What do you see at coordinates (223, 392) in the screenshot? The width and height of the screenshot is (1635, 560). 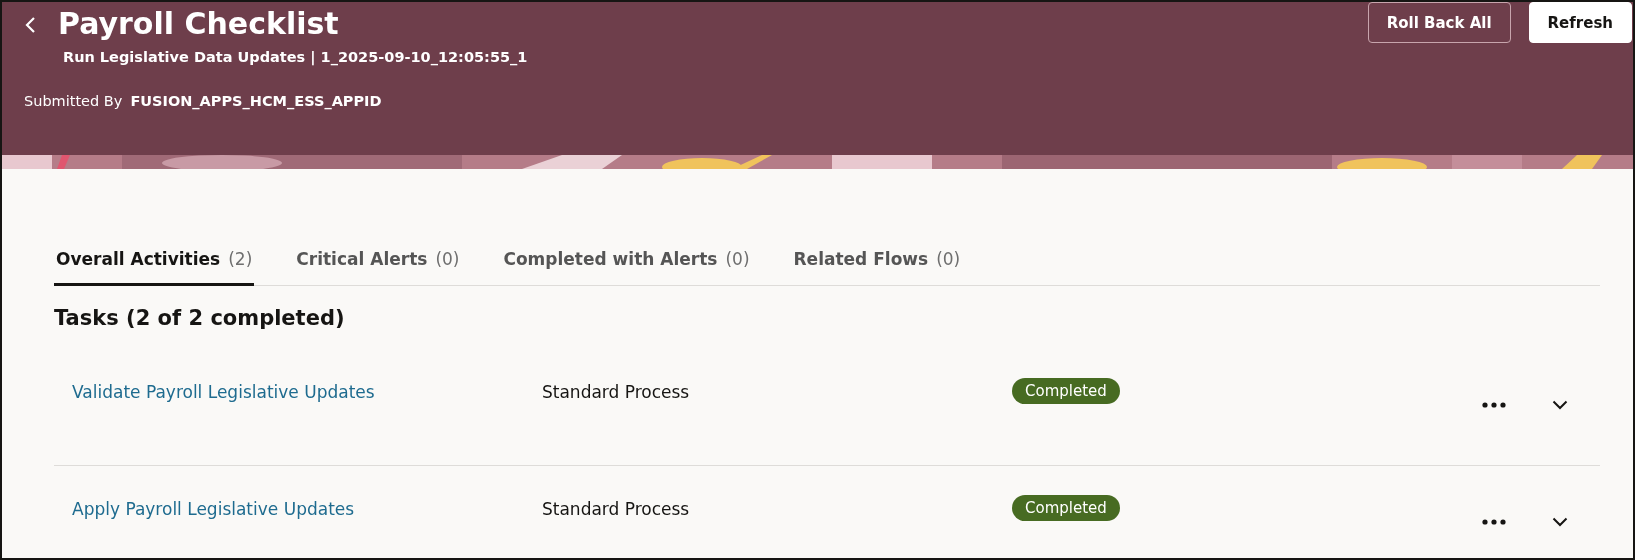 I see `task-link: Validate Payroll Legislative Updates` at bounding box center [223, 392].